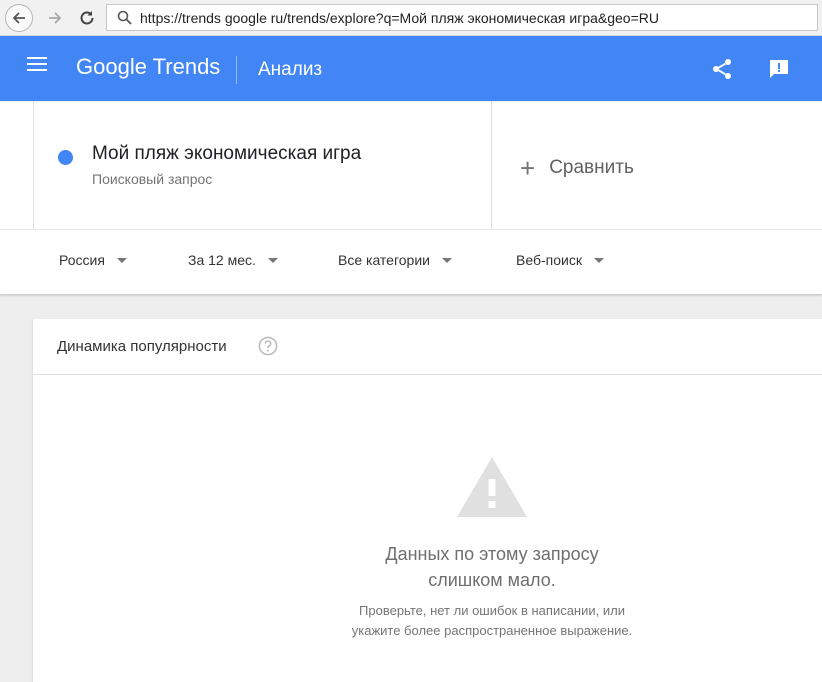 This screenshot has width=822, height=682. I want to click on empty-state-title-line: слишком мало., so click(492, 580).